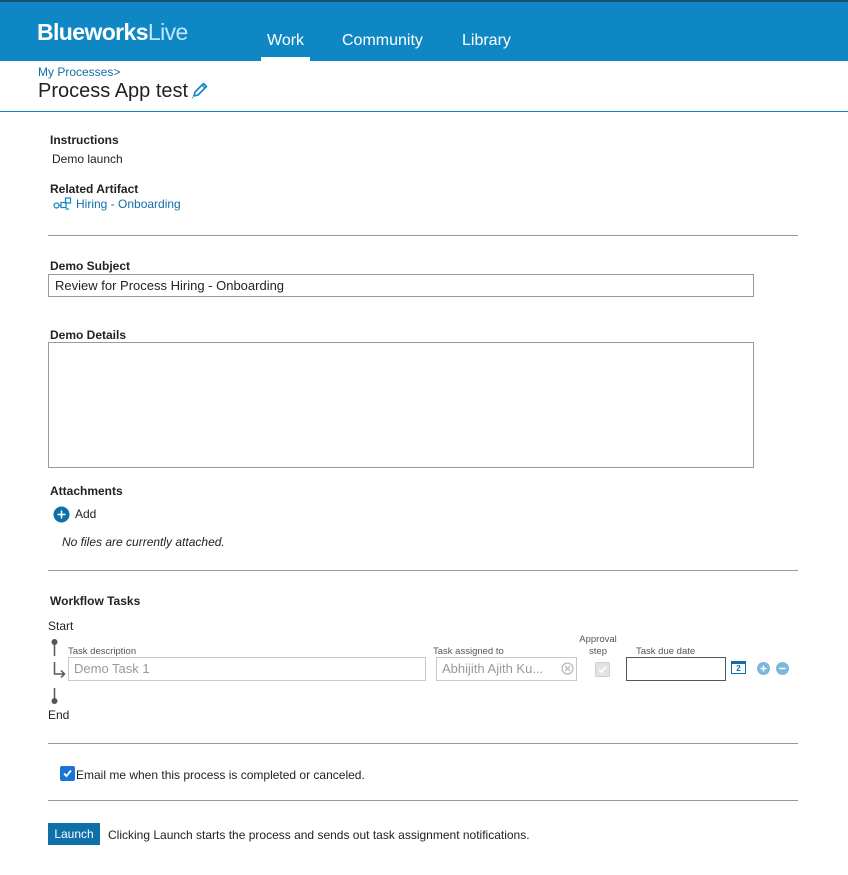  I want to click on calendar-picker-icon: 2, so click(738, 667).